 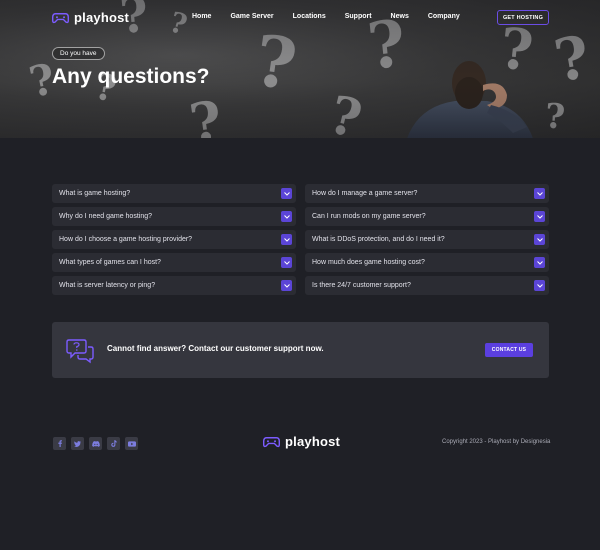 What do you see at coordinates (427, 285) in the screenshot?
I see `faq-item: Is there 24/7 customer support?` at bounding box center [427, 285].